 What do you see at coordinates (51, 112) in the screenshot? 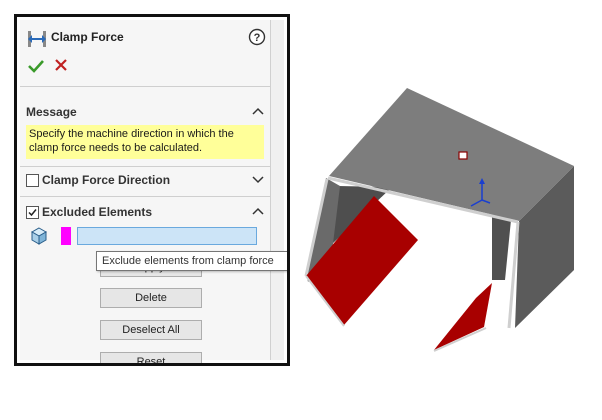
I see `message-header: Message` at bounding box center [51, 112].